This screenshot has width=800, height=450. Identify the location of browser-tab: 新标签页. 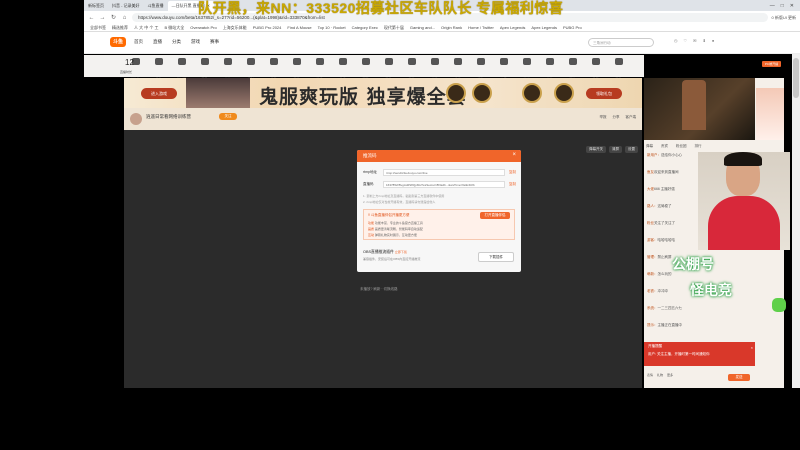
(96, 6).